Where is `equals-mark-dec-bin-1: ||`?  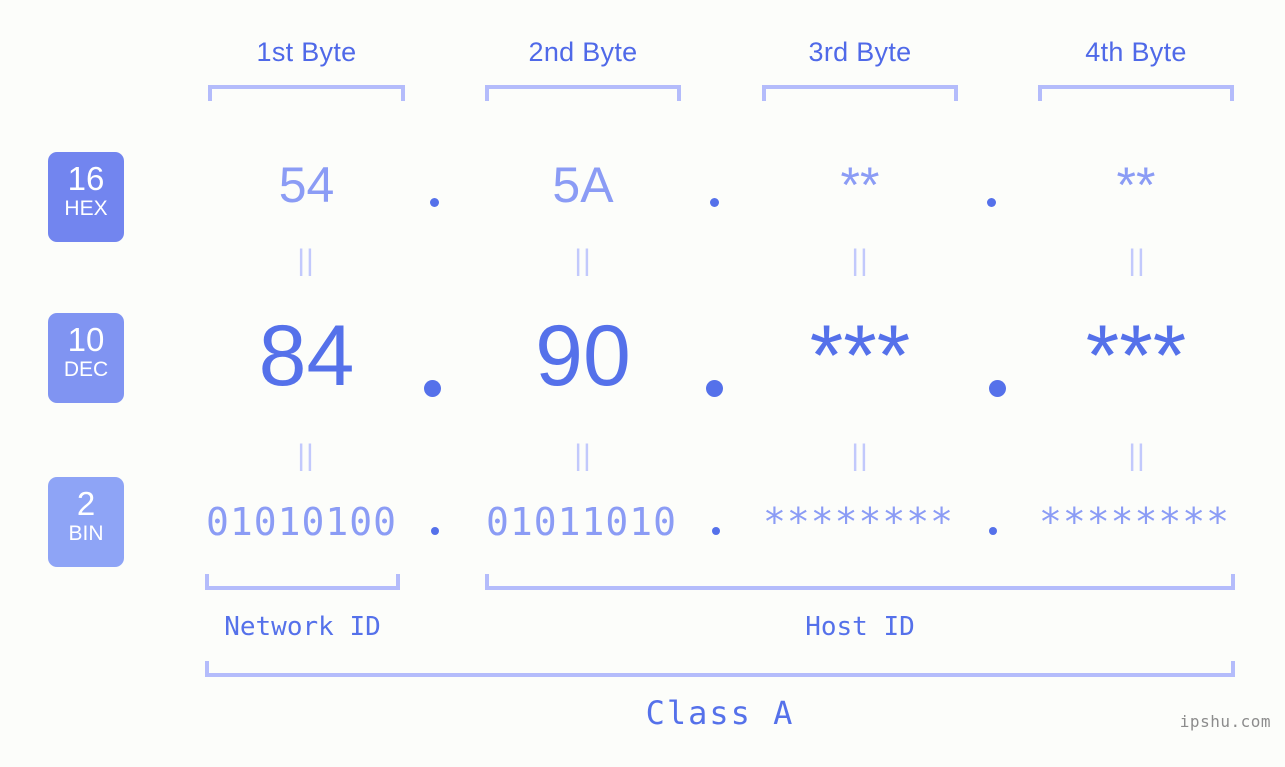 equals-mark-dec-bin-1: || is located at coordinates (306, 455).